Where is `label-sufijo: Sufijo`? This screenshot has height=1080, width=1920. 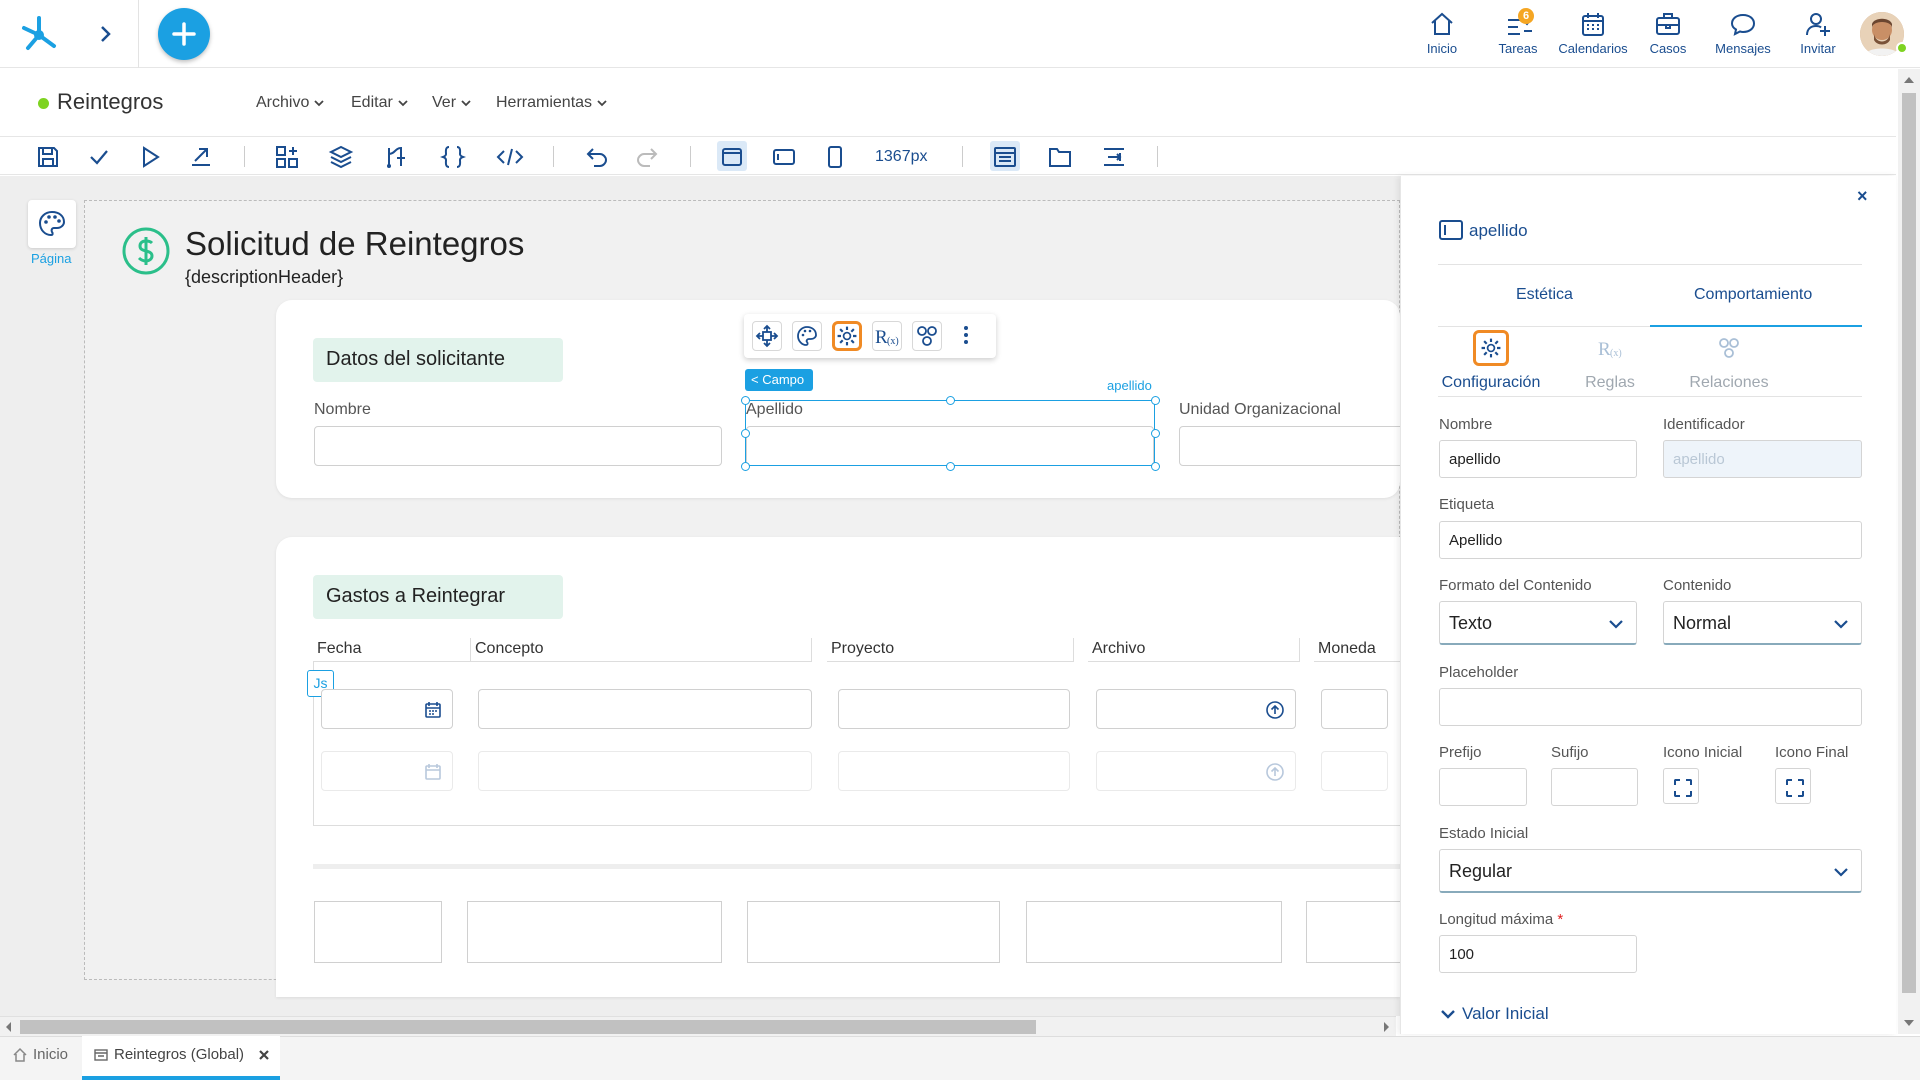
label-sufijo: Sufijo is located at coordinates (1570, 752).